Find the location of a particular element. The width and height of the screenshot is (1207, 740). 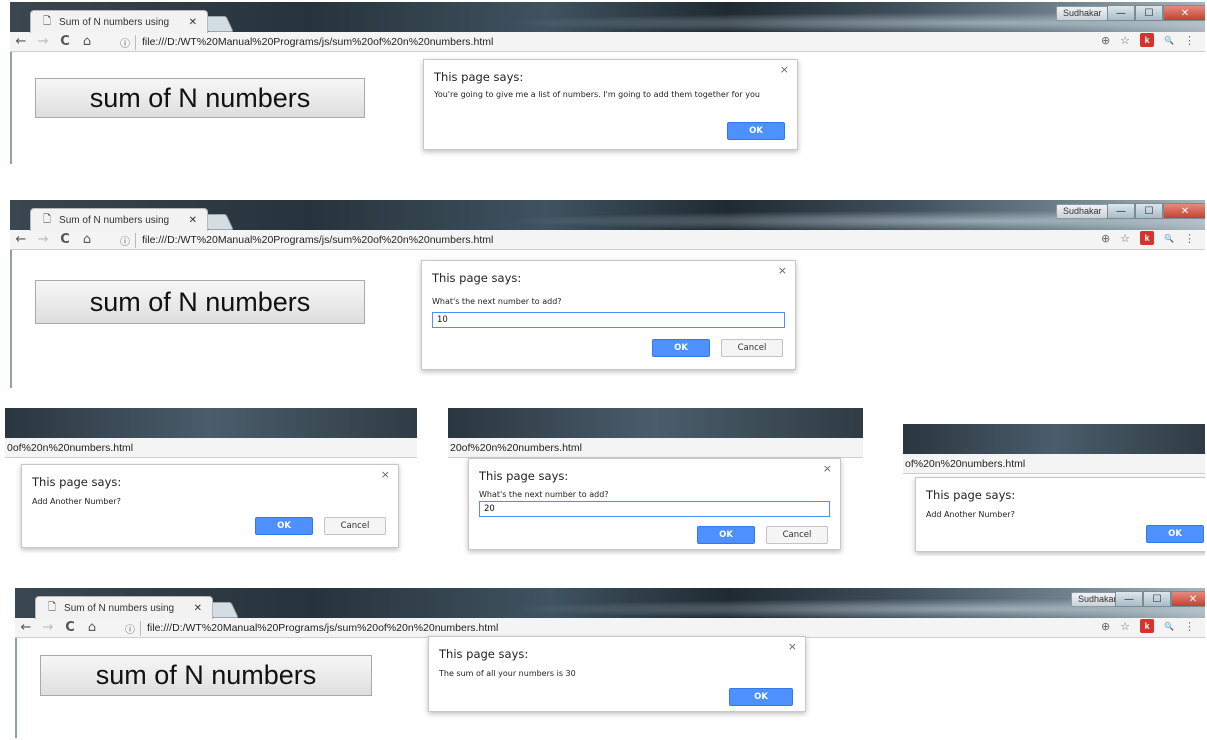

number-input: 10 is located at coordinates (608, 320).